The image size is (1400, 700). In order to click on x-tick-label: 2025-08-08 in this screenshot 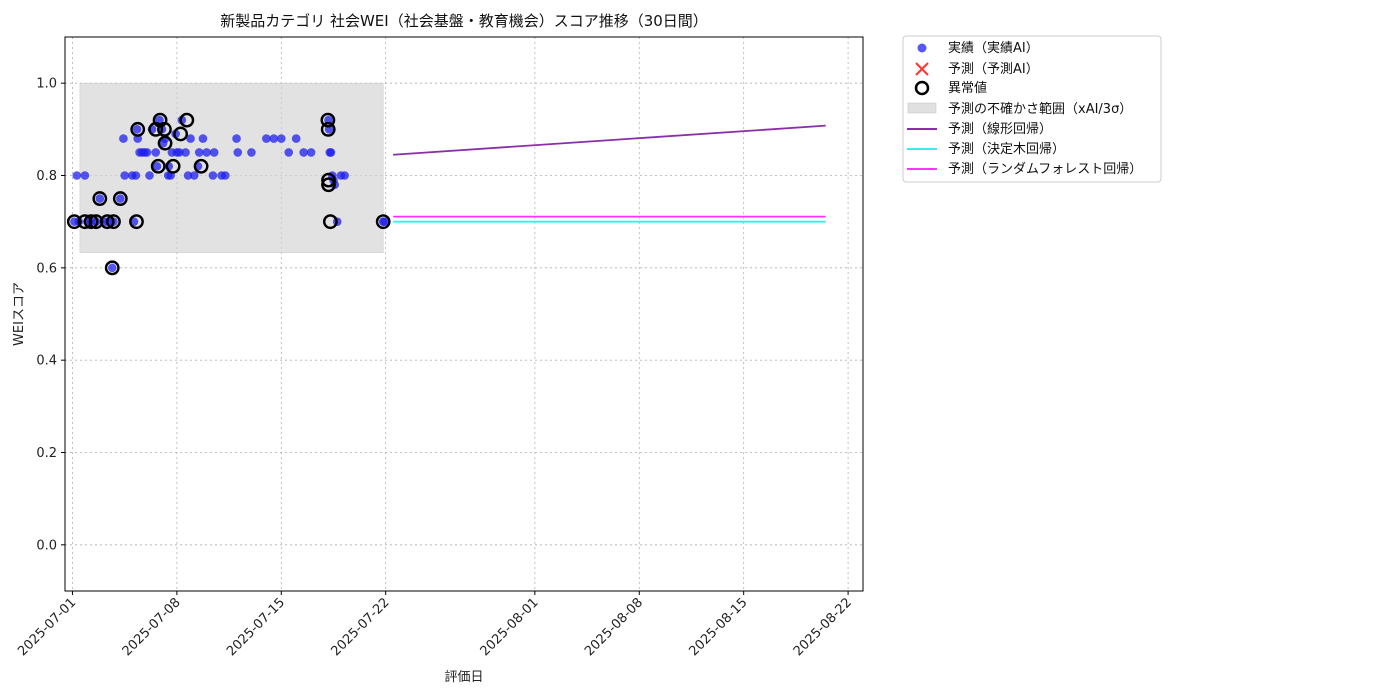, I will do `click(614, 627)`.